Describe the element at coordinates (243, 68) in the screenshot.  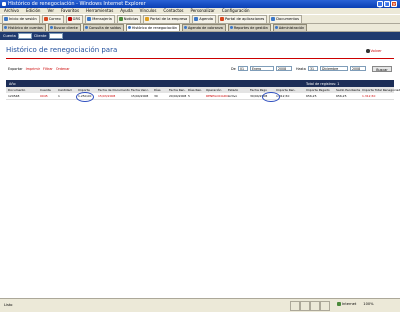
I see `from-day-select: 01` at that location.